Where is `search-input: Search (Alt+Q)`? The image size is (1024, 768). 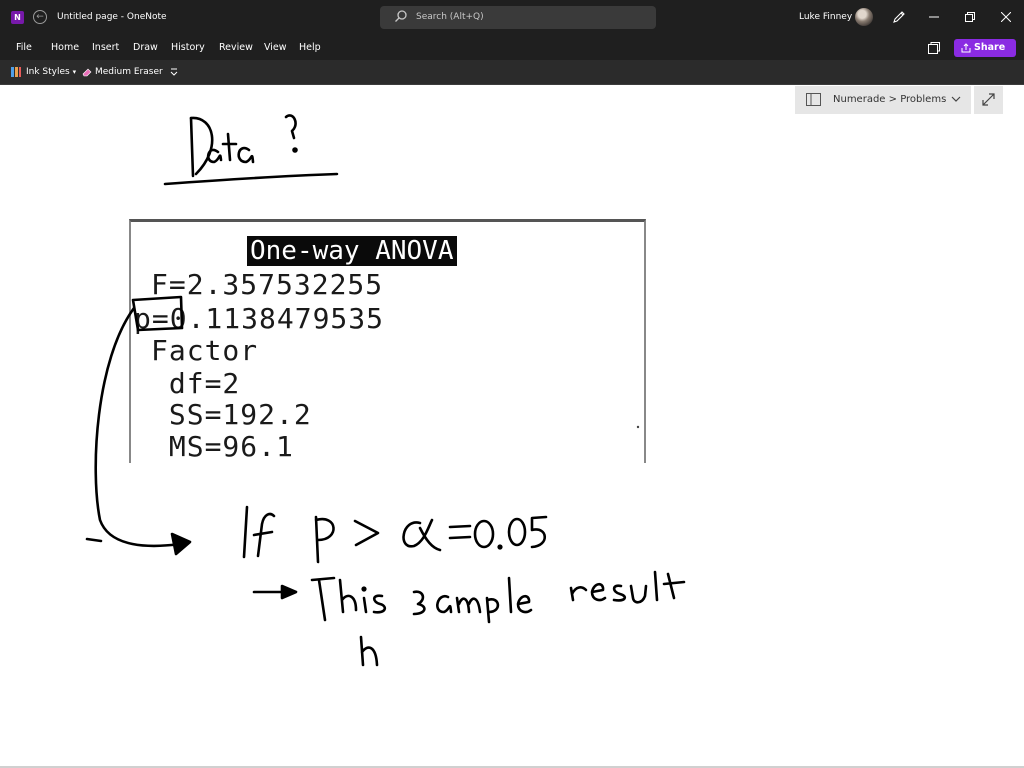
search-input: Search (Alt+Q) is located at coordinates (518, 17).